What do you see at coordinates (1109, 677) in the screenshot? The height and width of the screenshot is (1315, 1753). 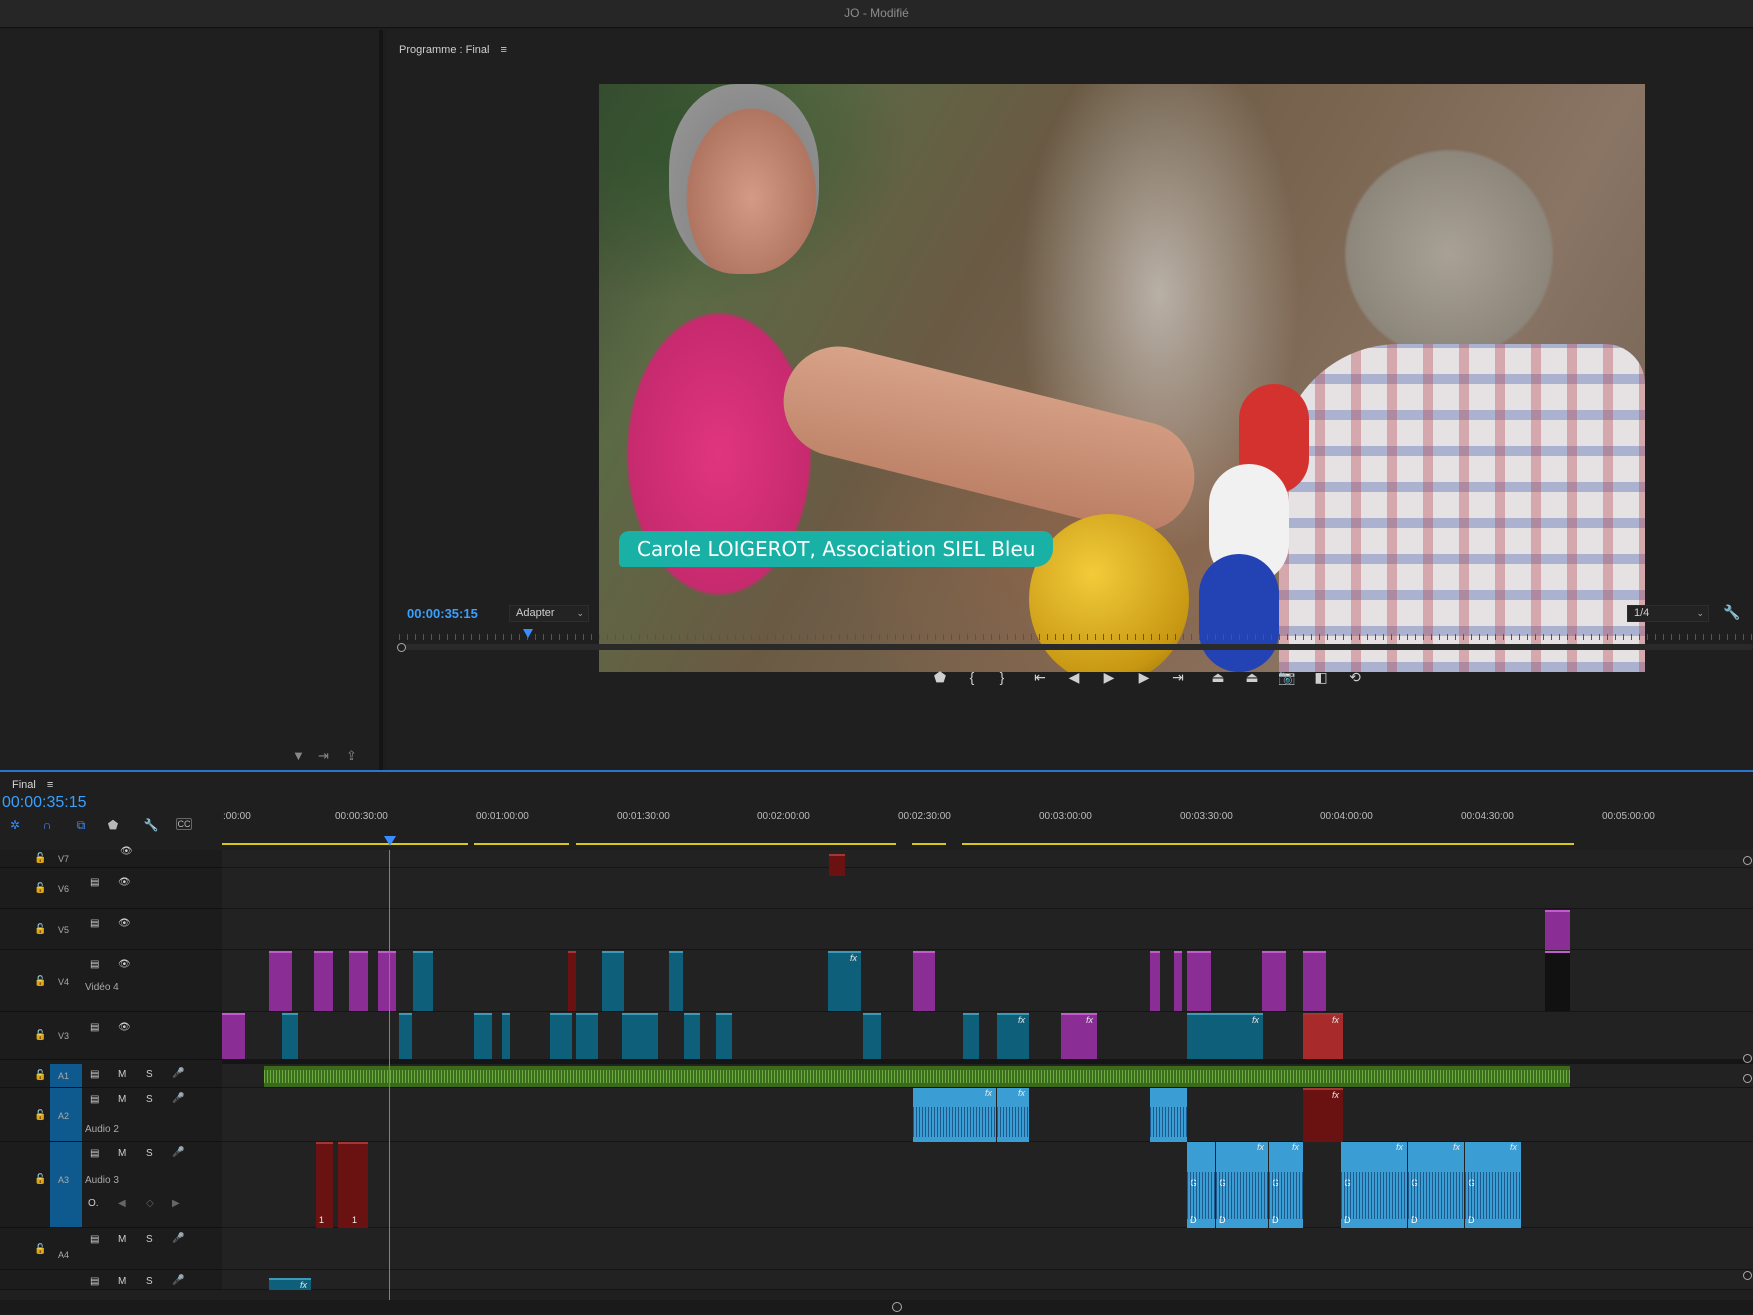 I see `play-icon: ▶` at bounding box center [1109, 677].